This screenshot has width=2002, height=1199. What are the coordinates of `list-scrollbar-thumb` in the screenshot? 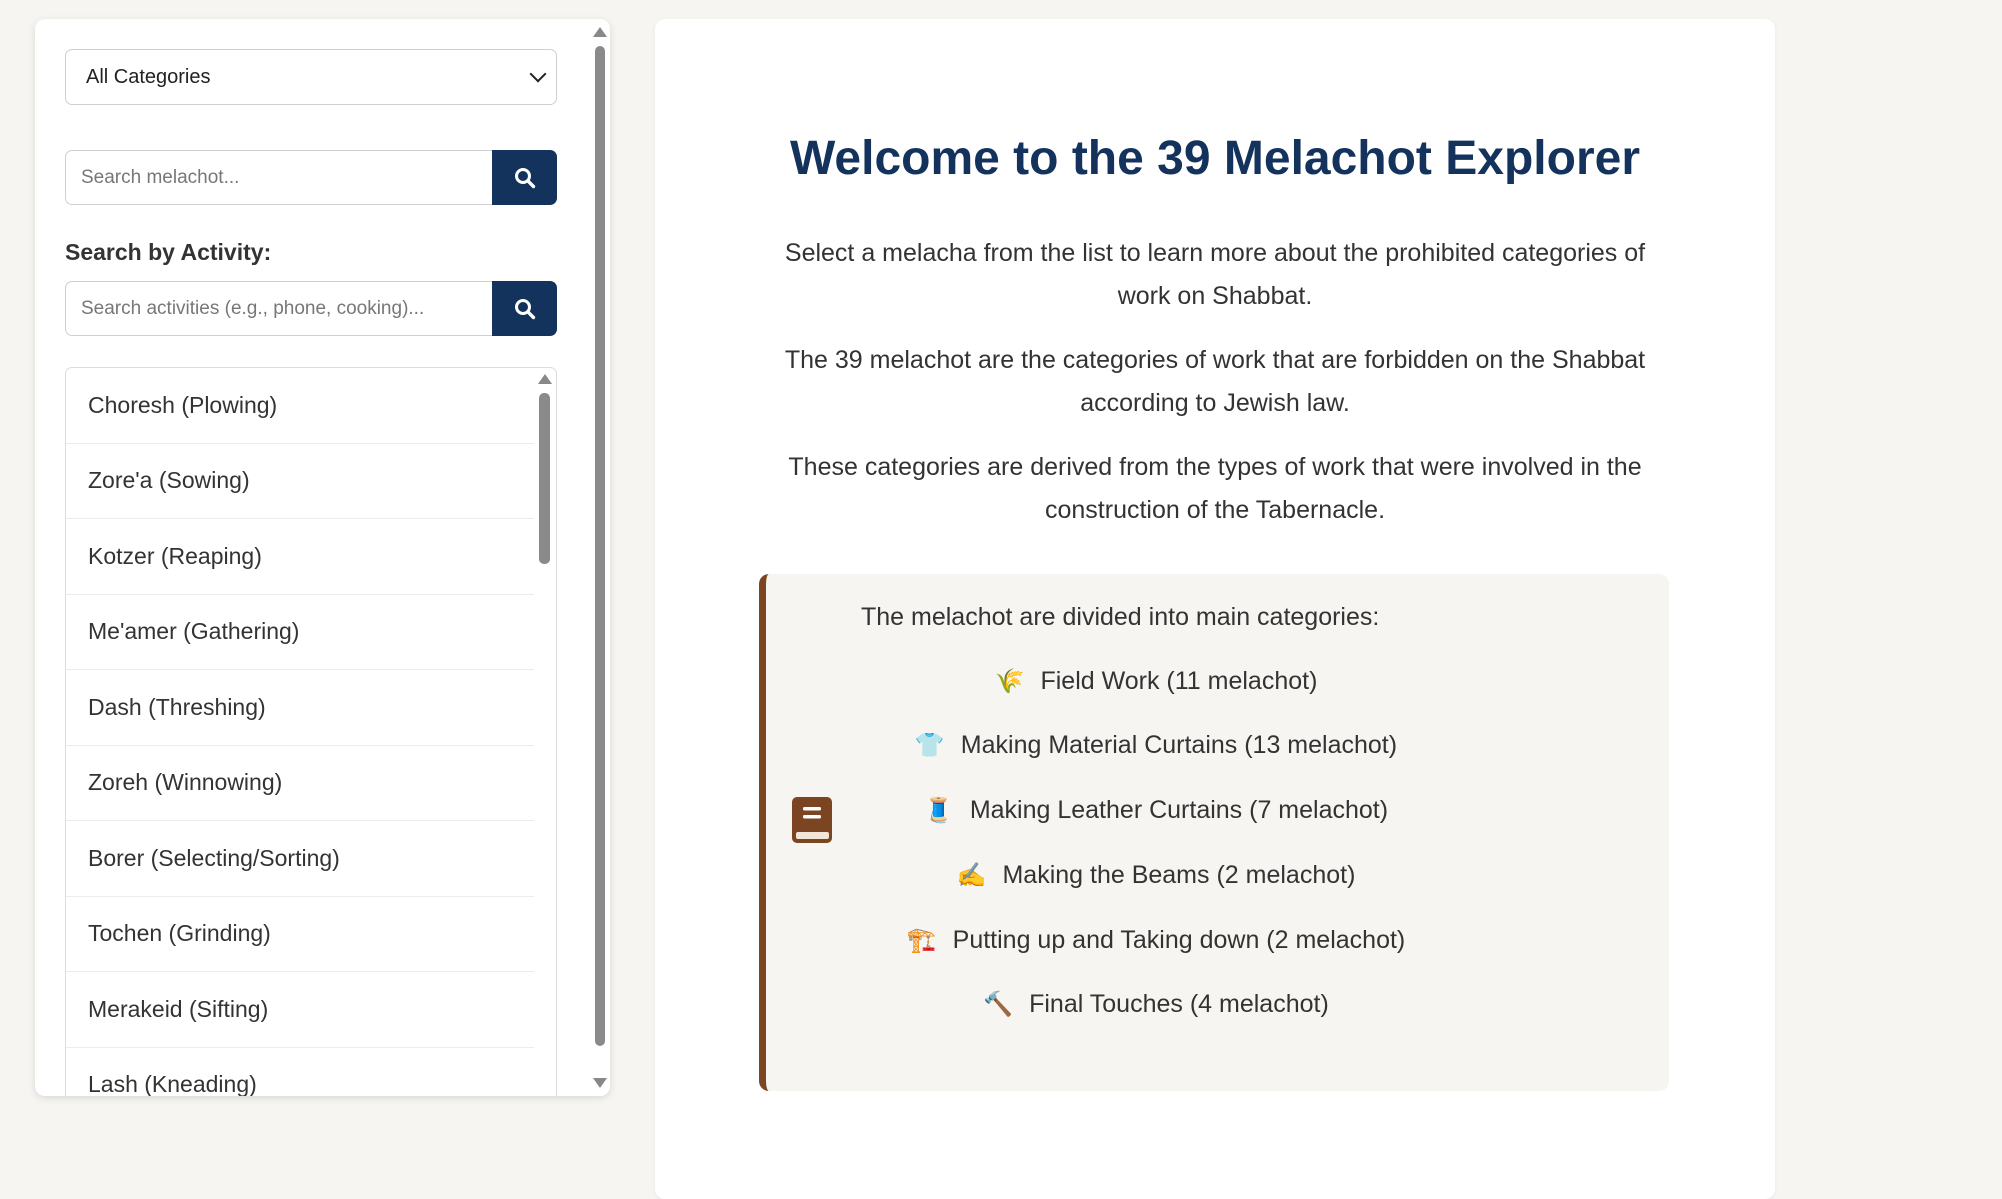 It's located at (544, 478).